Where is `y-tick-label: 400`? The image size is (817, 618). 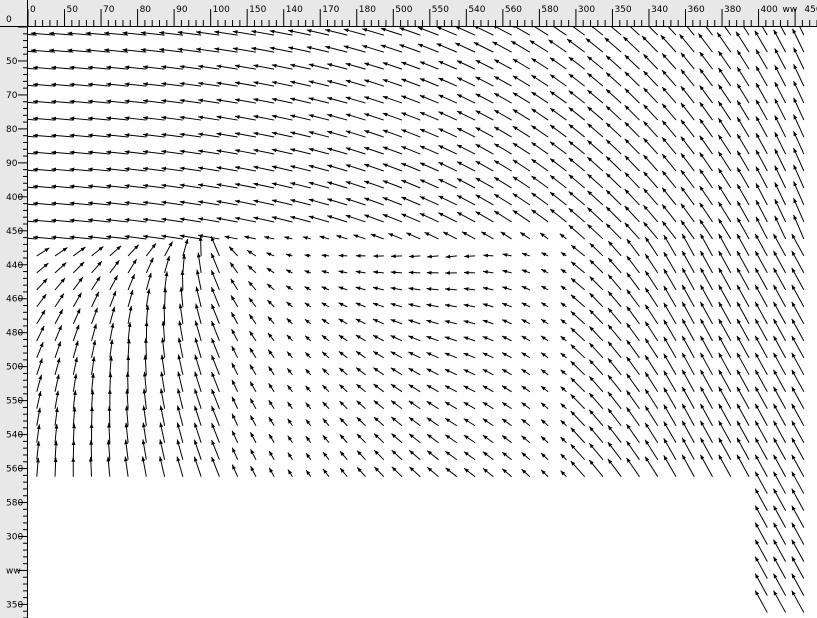
y-tick-label: 400 is located at coordinates (14, 198).